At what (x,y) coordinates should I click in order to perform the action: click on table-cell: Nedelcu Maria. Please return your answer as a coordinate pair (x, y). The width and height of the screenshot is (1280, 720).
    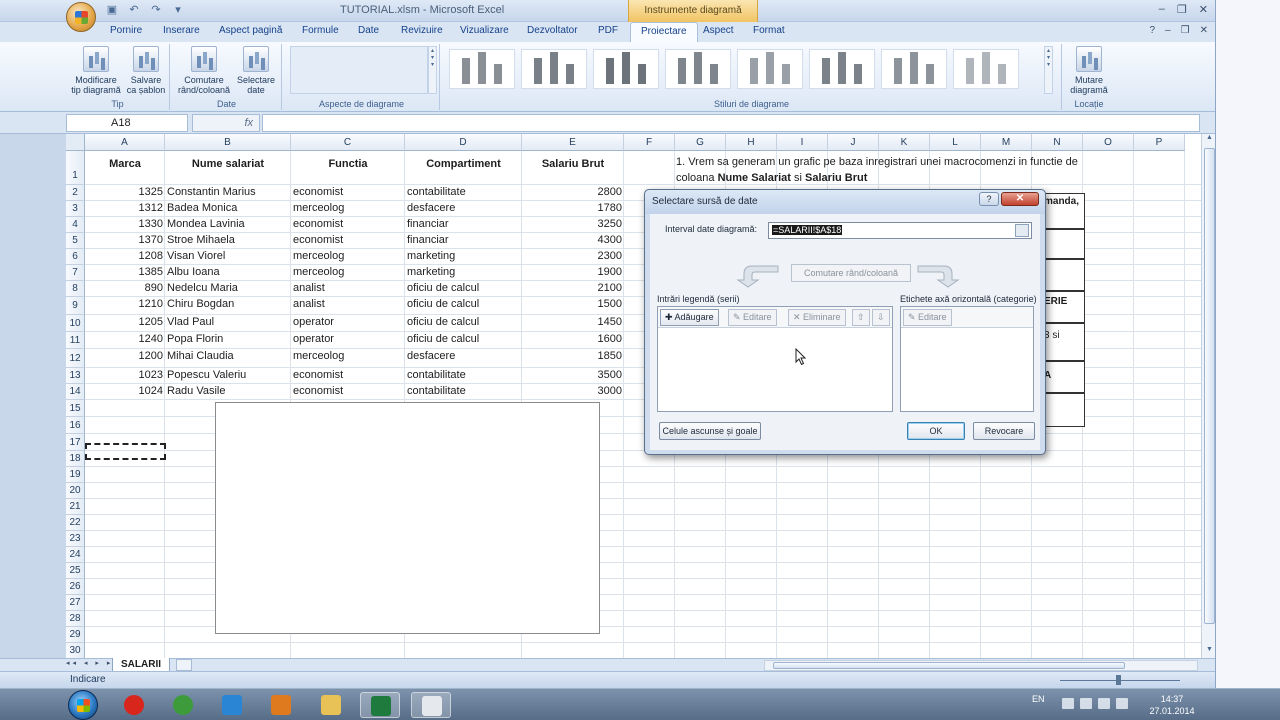
    Looking at the image, I should click on (228, 288).